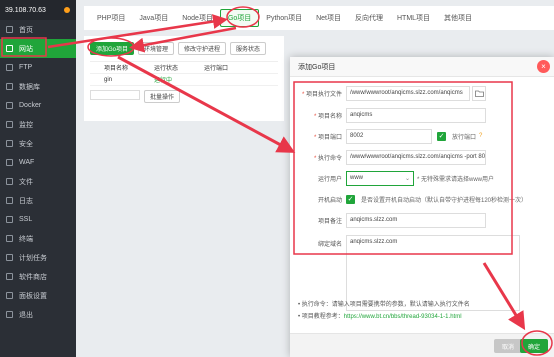  I want to click on name-row: * 项目名称 anqicms, so click(392, 115).